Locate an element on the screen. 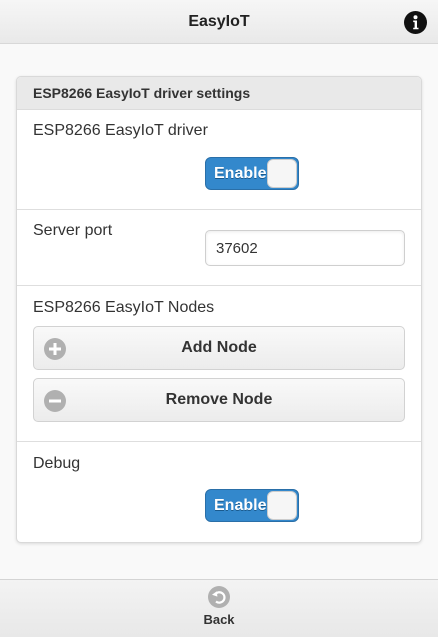  driver-toggle-knob is located at coordinates (282, 173).